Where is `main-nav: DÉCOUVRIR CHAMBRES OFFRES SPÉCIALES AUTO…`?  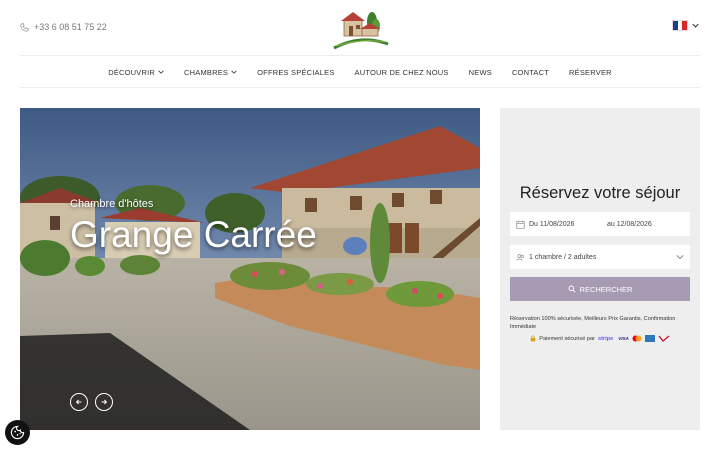
main-nav: DÉCOUVRIR CHAMBRES OFFRES SPÉCIALES AUTO… is located at coordinates (360, 72).